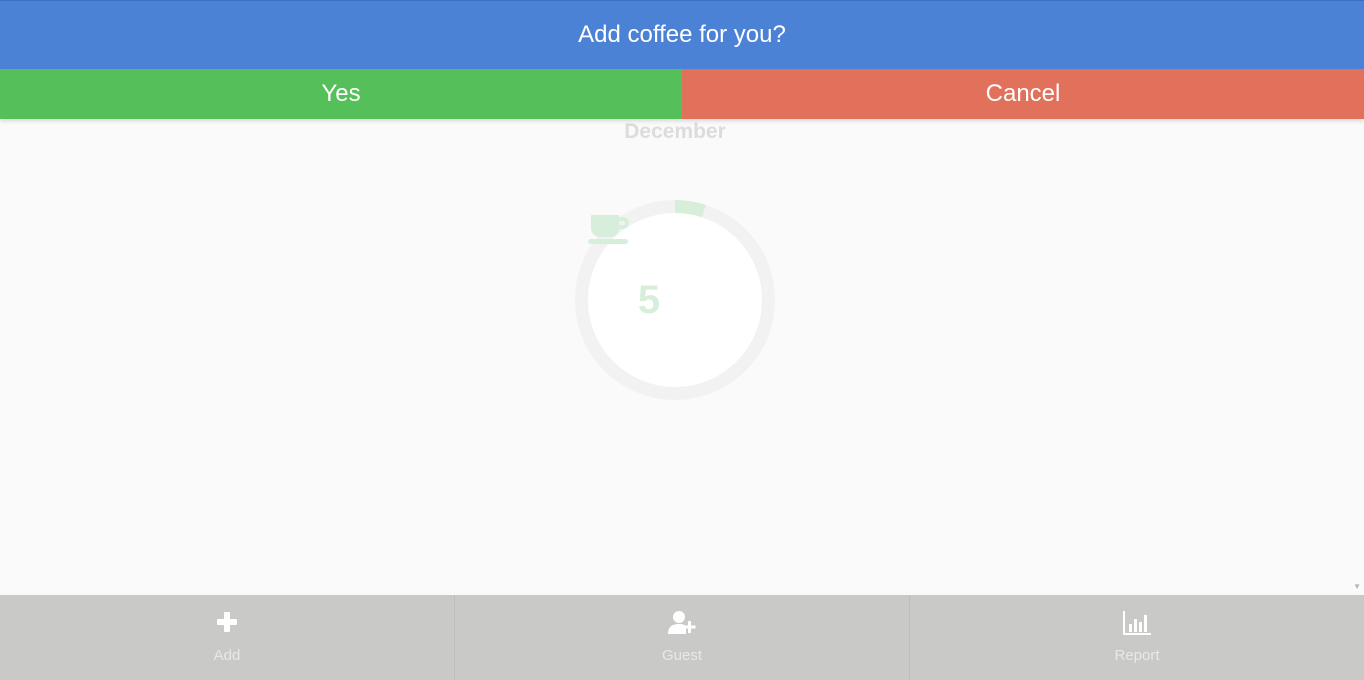 The image size is (1364, 680). Describe the element at coordinates (682, 622) in the screenshot. I see `add-user-icon` at that location.